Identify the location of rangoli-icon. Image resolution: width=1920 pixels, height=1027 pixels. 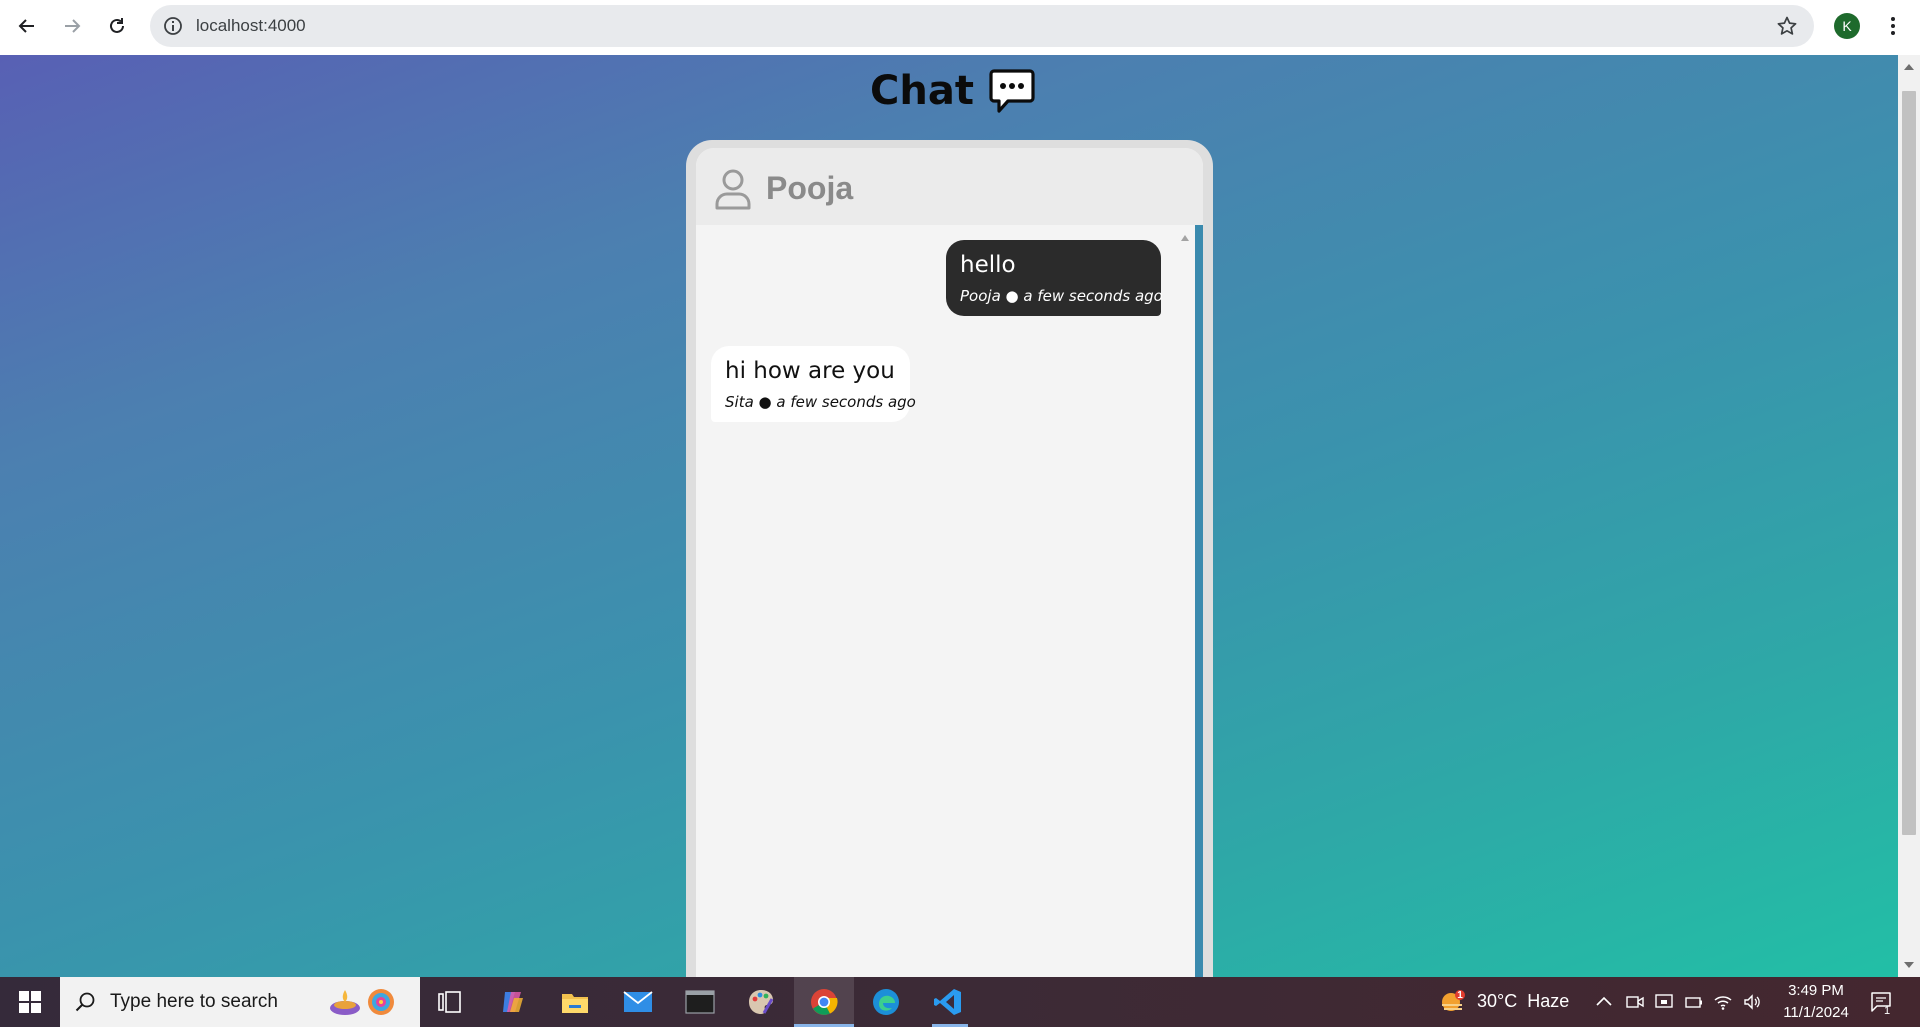
(381, 1002).